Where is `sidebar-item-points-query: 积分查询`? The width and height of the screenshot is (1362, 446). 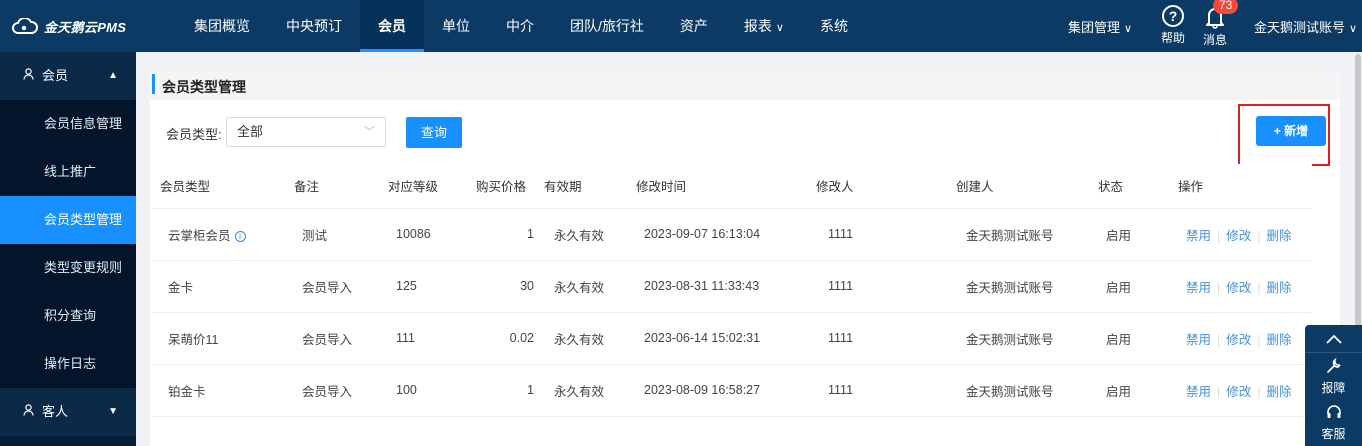 sidebar-item-points-query: 积分查询 is located at coordinates (68, 316).